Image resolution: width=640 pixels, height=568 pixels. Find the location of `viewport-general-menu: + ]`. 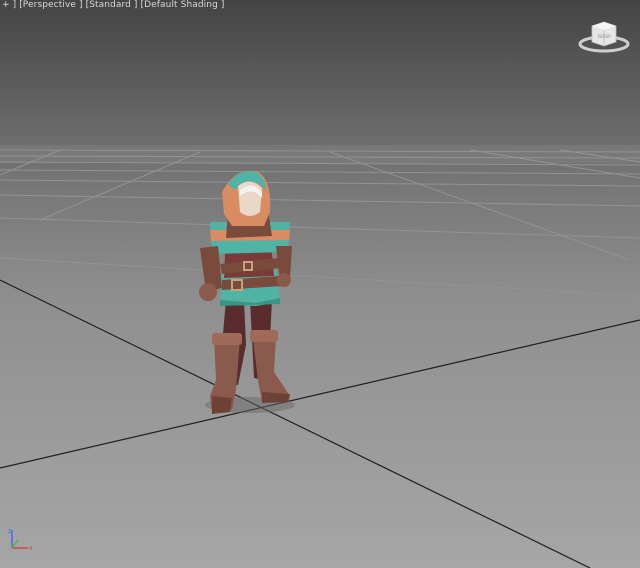

viewport-general-menu: + ] is located at coordinates (9, 5).